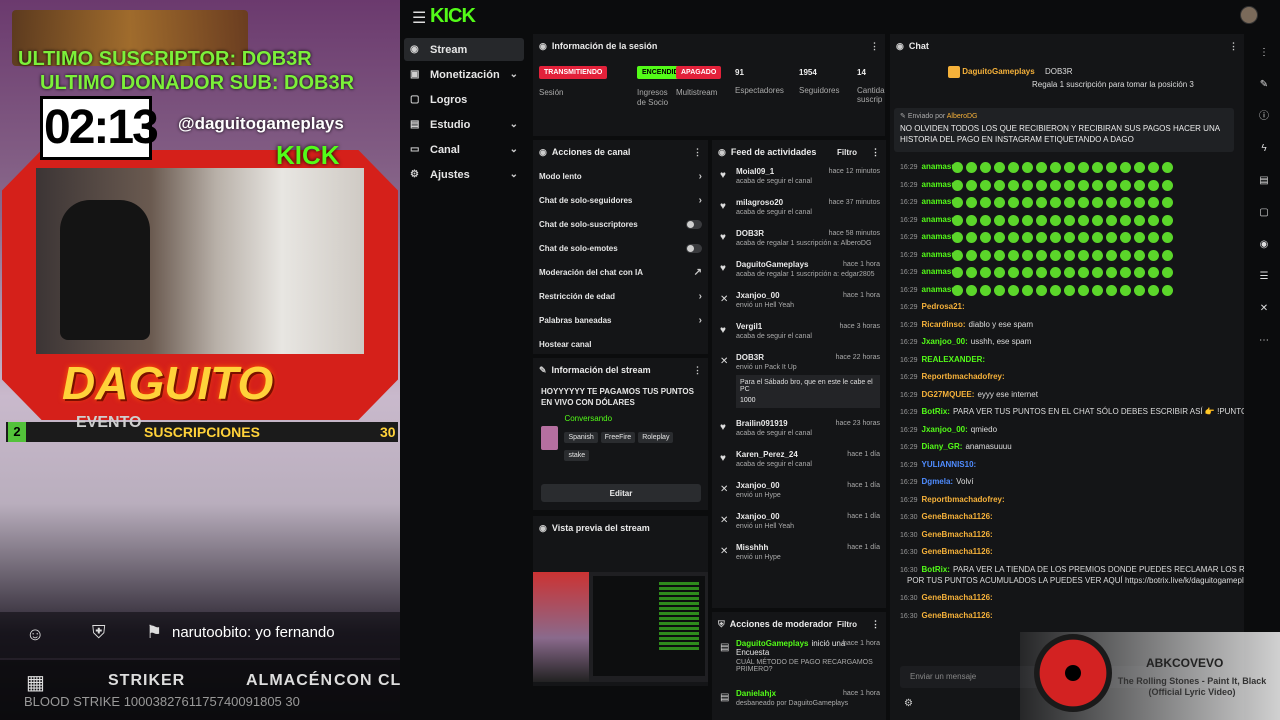  Describe the element at coordinates (954, 499) in the screenshot. I see `chat-message: 16:29 Reportbmachadofrey:` at that location.